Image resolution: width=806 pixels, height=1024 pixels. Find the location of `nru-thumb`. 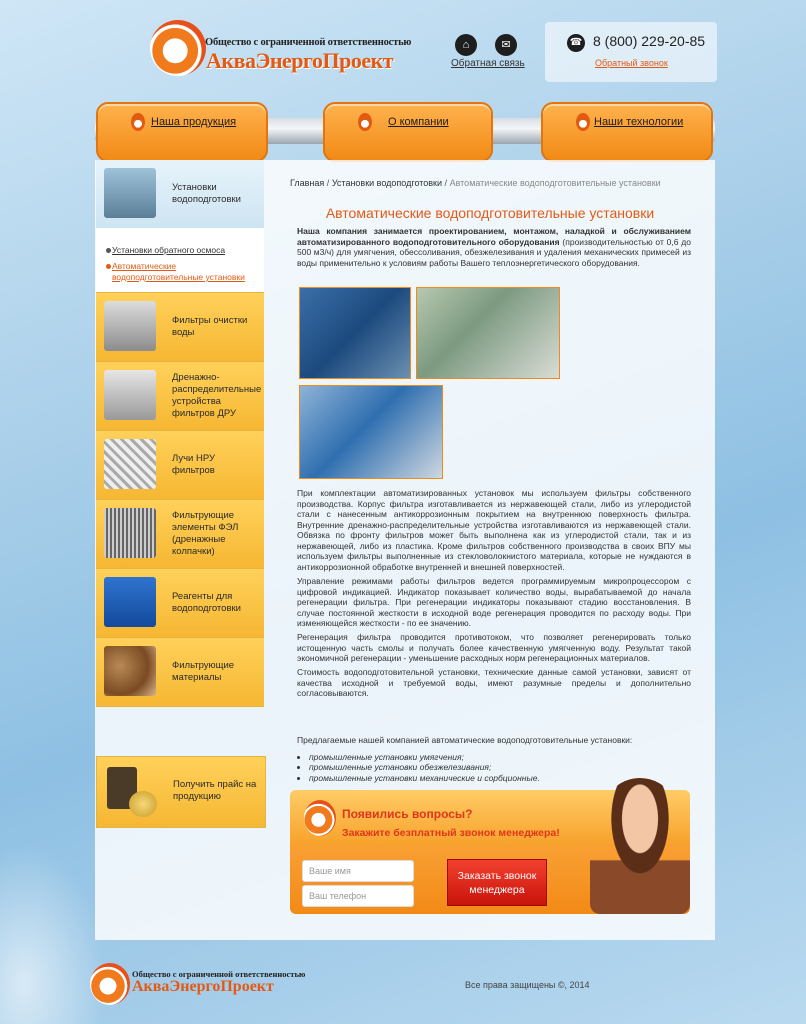

nru-thumb is located at coordinates (130, 464).